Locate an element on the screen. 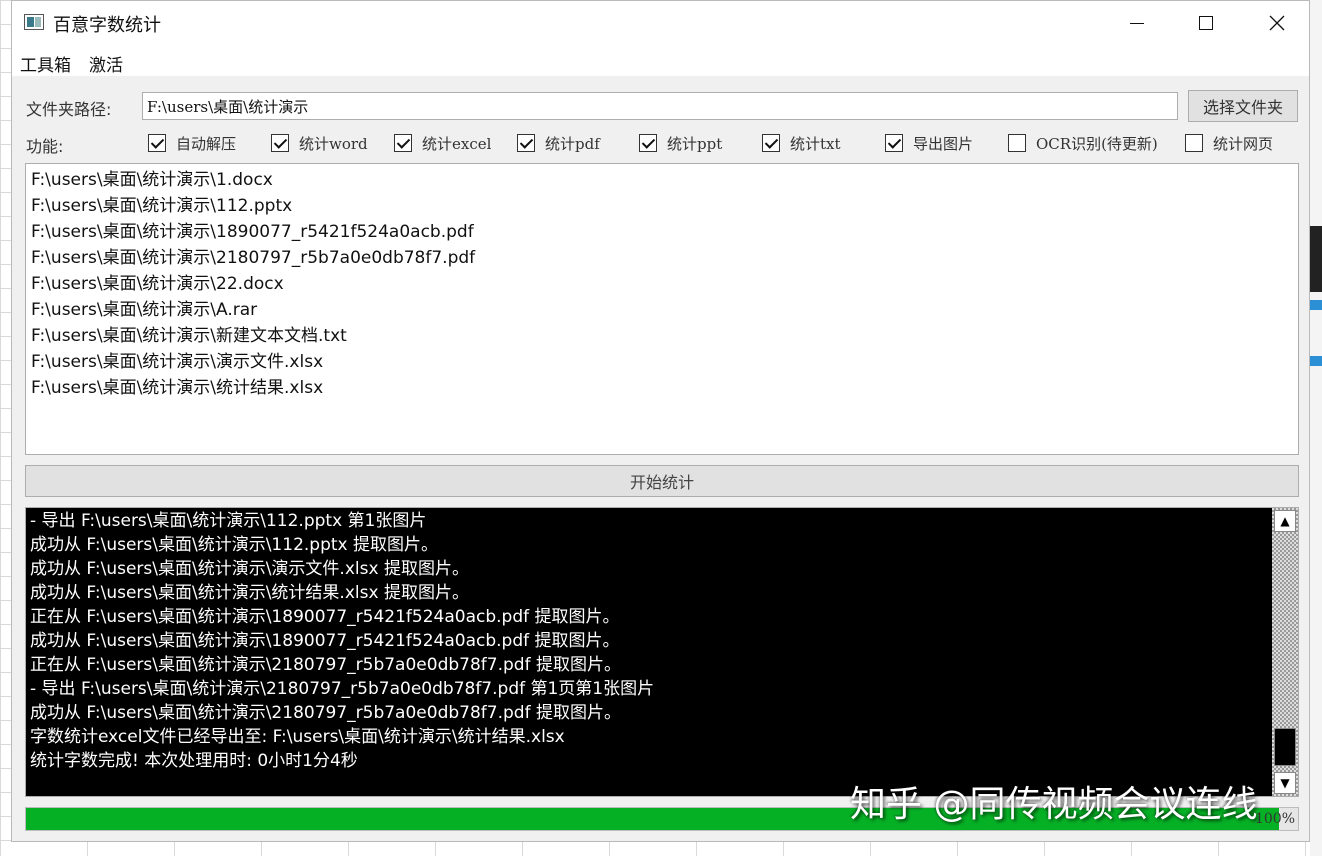  file-list-item: F:\users\桌面\统计演示\A.rar is located at coordinates (662, 310).